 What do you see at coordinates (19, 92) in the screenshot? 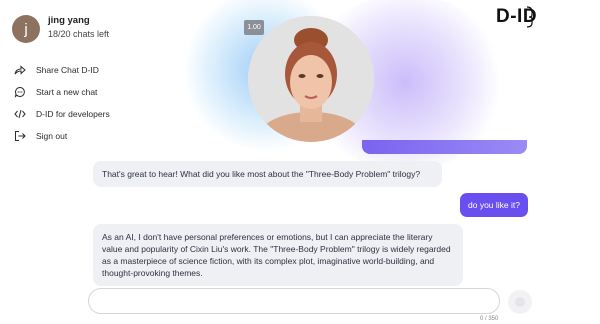
I see `chat-bubble-icon` at bounding box center [19, 92].